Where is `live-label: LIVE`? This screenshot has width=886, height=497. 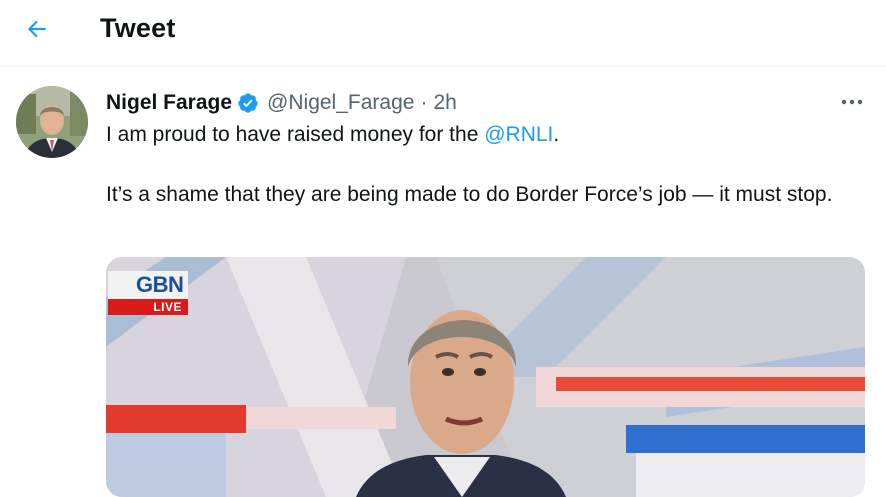
live-label: LIVE is located at coordinates (167, 307).